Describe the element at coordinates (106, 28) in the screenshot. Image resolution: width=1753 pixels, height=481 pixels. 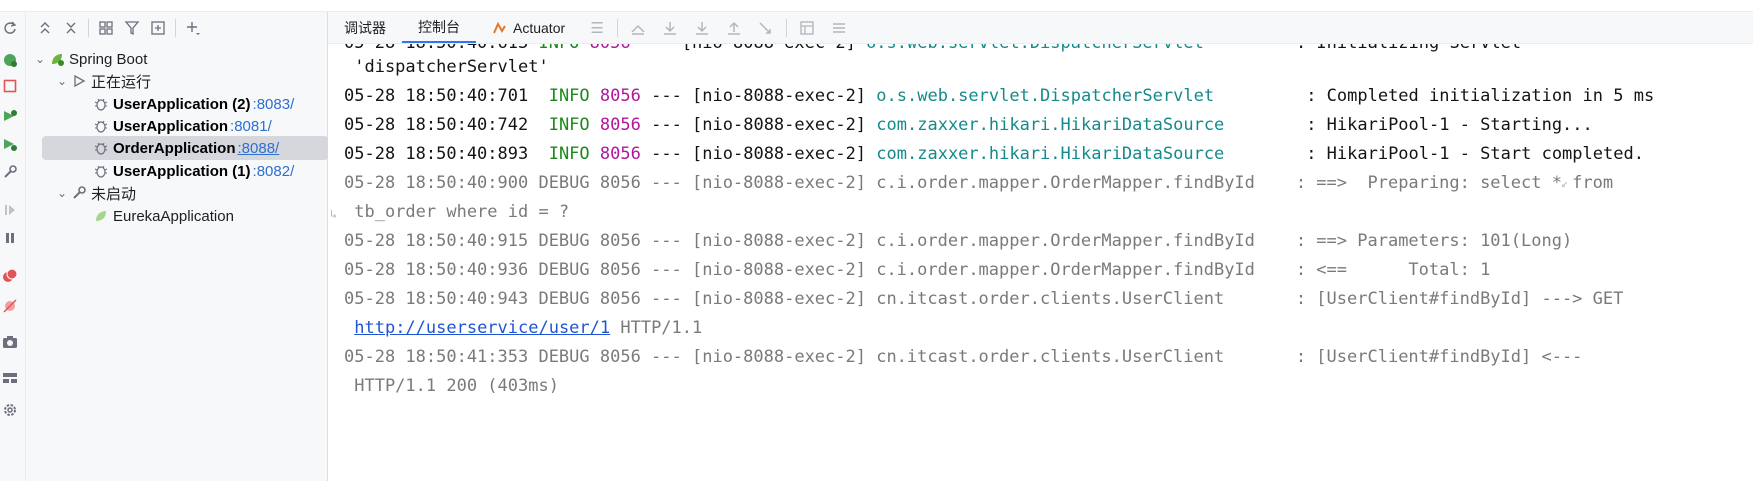
I see `group-services-icon` at that location.